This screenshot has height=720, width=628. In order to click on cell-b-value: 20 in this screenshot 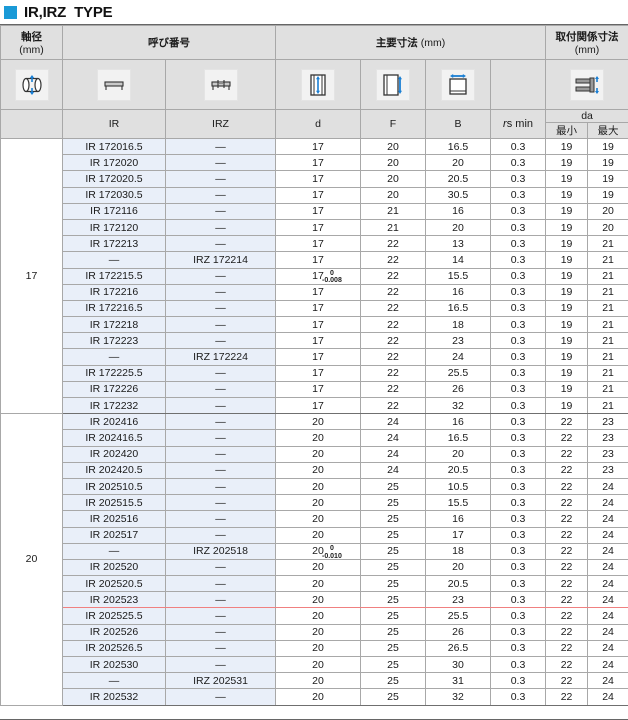, I will do `click(458, 227)`.